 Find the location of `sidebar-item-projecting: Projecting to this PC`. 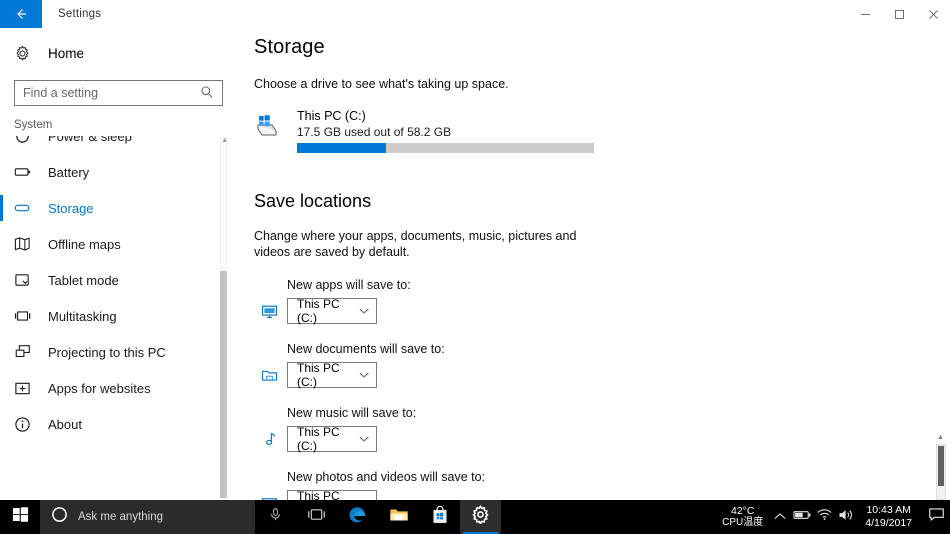

sidebar-item-projecting: Projecting to this PC is located at coordinates (118, 352).